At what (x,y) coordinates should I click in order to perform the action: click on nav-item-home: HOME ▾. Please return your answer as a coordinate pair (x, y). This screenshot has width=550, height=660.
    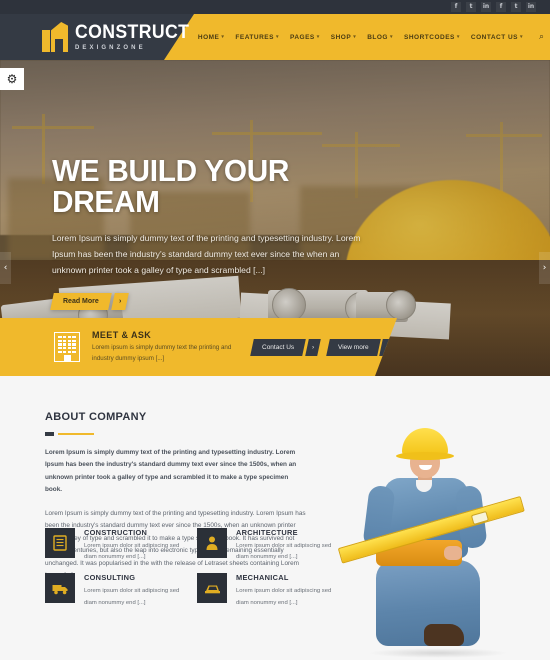
    Looking at the image, I should click on (211, 37).